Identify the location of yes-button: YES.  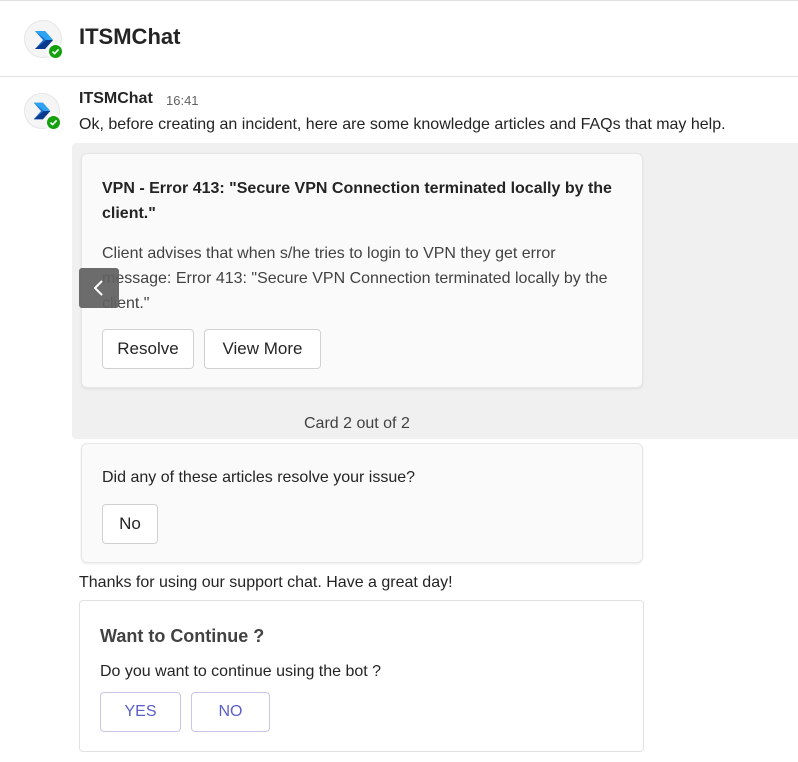
(140, 712).